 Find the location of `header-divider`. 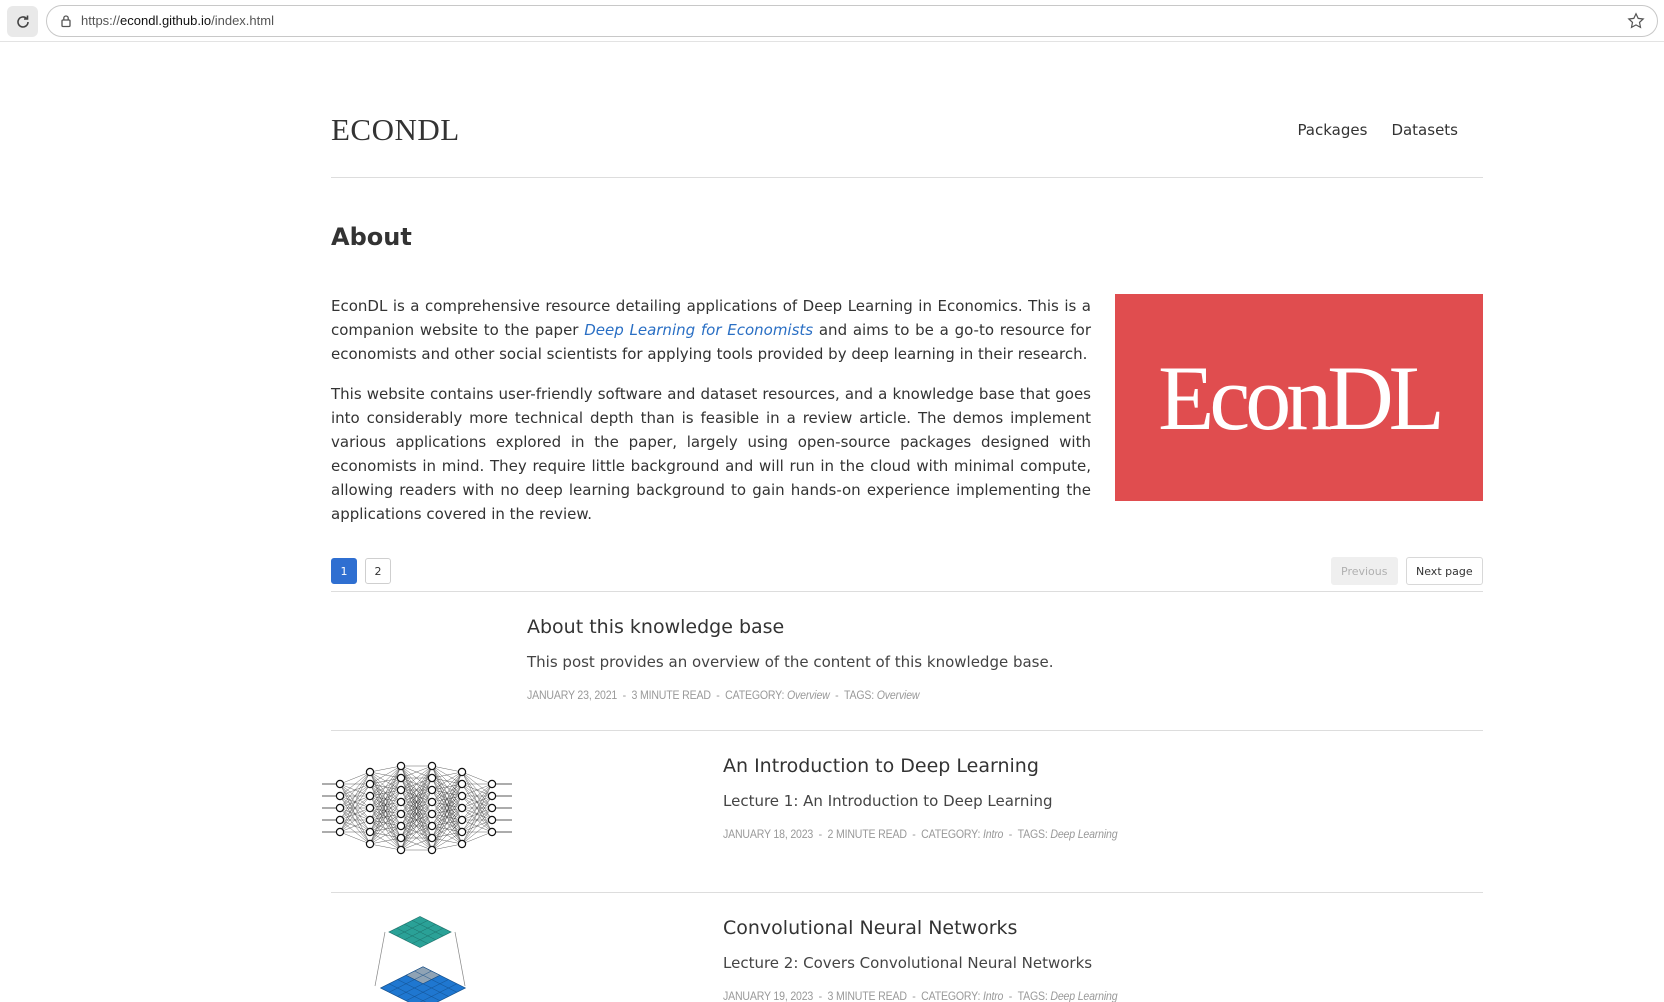

header-divider is located at coordinates (907, 177).